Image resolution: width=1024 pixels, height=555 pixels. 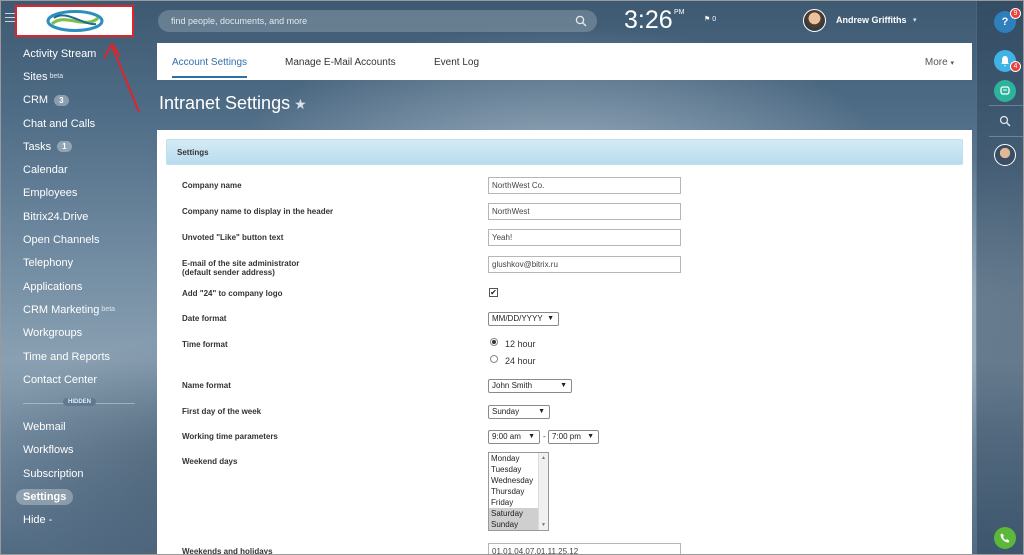 I want to click on sidebar-item-time-and-reports: Time and Reports, so click(x=75, y=356).